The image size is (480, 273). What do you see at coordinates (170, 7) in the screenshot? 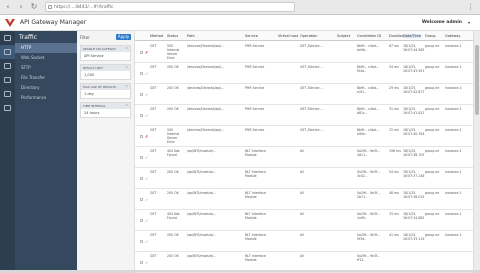
I see `address-bar: https://...:8443/...#!/traffic` at bounding box center [170, 7].